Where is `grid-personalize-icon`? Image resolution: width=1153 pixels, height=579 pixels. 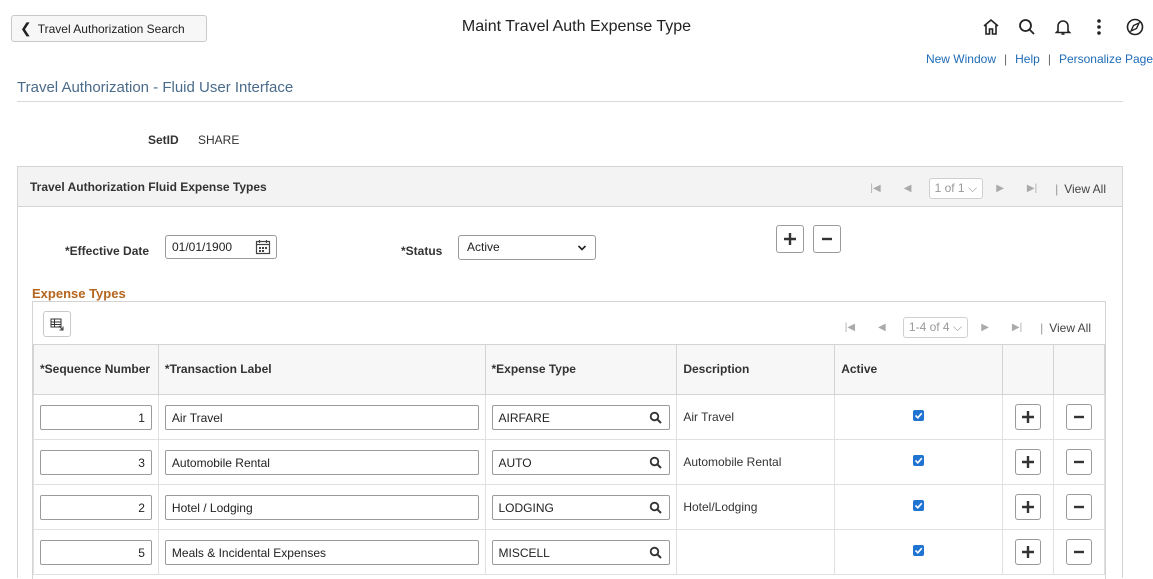 grid-personalize-icon is located at coordinates (57, 324).